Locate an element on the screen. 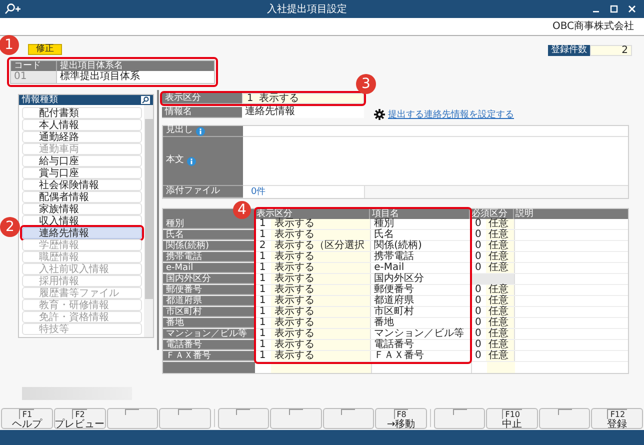  column-header: 項目名 is located at coordinates (420, 214).